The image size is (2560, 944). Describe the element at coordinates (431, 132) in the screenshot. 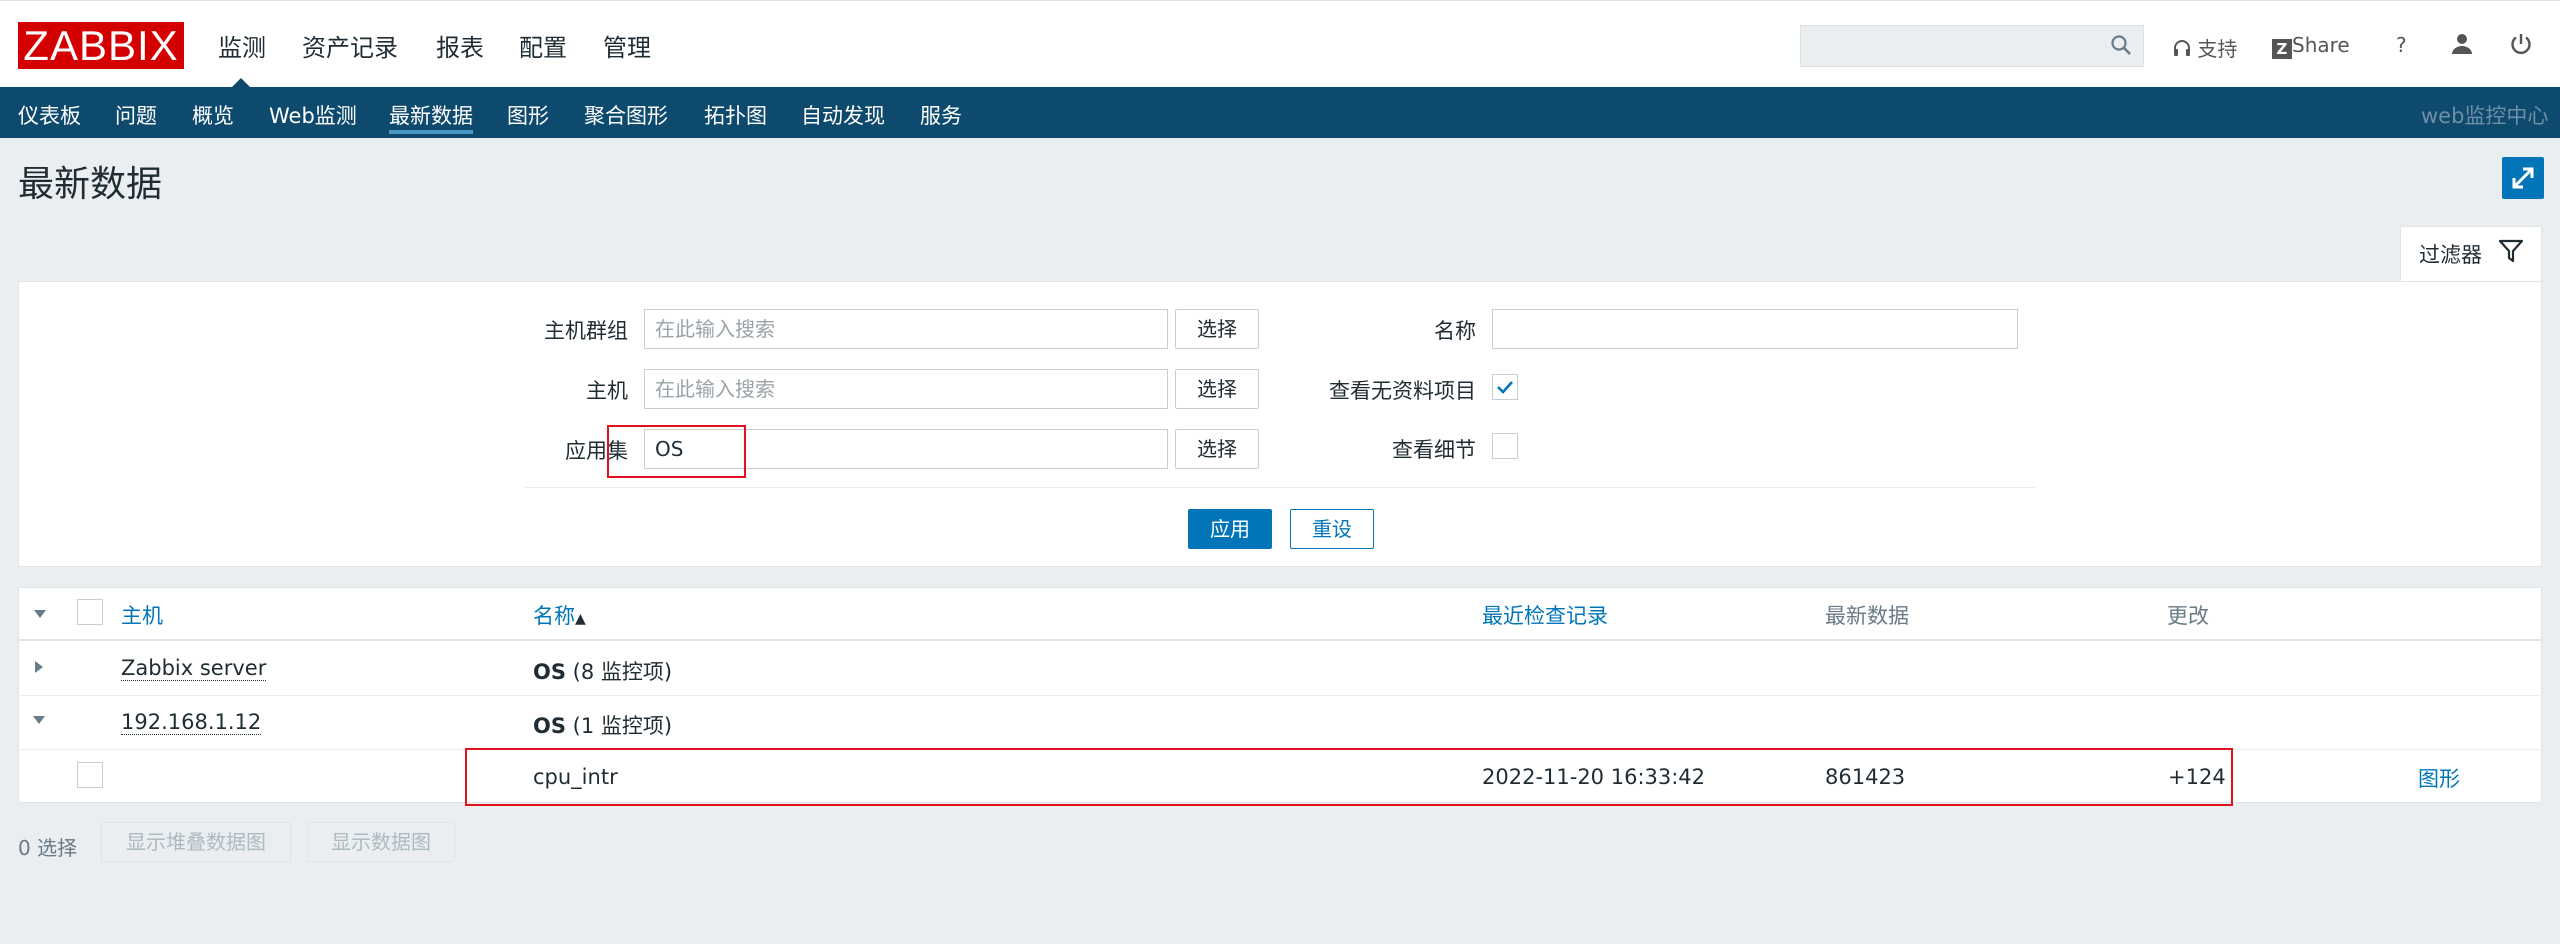

I see `active-submenu-underline` at that location.